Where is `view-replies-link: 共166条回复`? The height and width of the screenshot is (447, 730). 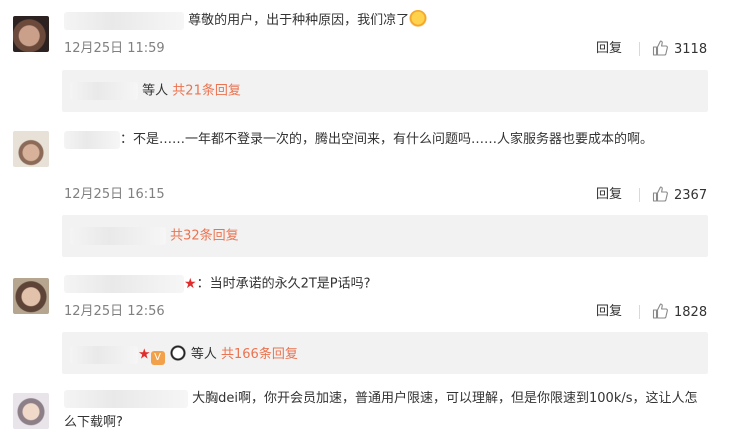 view-replies-link: 共166条回复 is located at coordinates (259, 354).